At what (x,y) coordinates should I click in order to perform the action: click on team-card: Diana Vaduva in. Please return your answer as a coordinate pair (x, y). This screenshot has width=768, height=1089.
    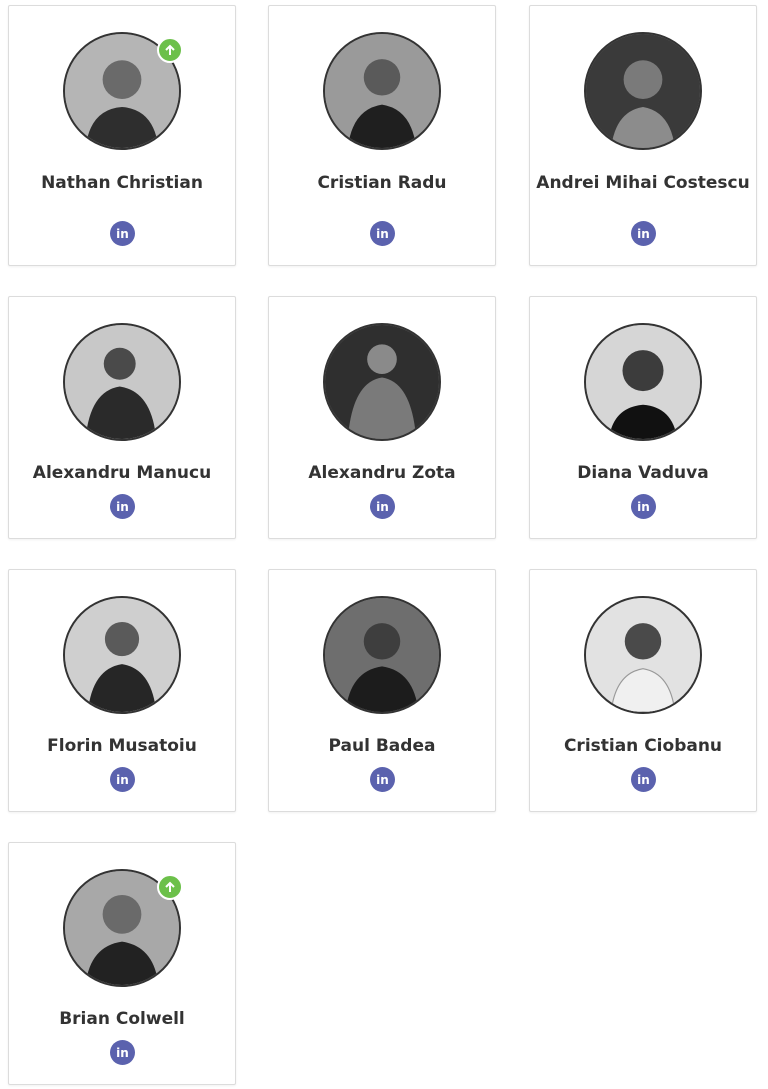
    Looking at the image, I should click on (643, 417).